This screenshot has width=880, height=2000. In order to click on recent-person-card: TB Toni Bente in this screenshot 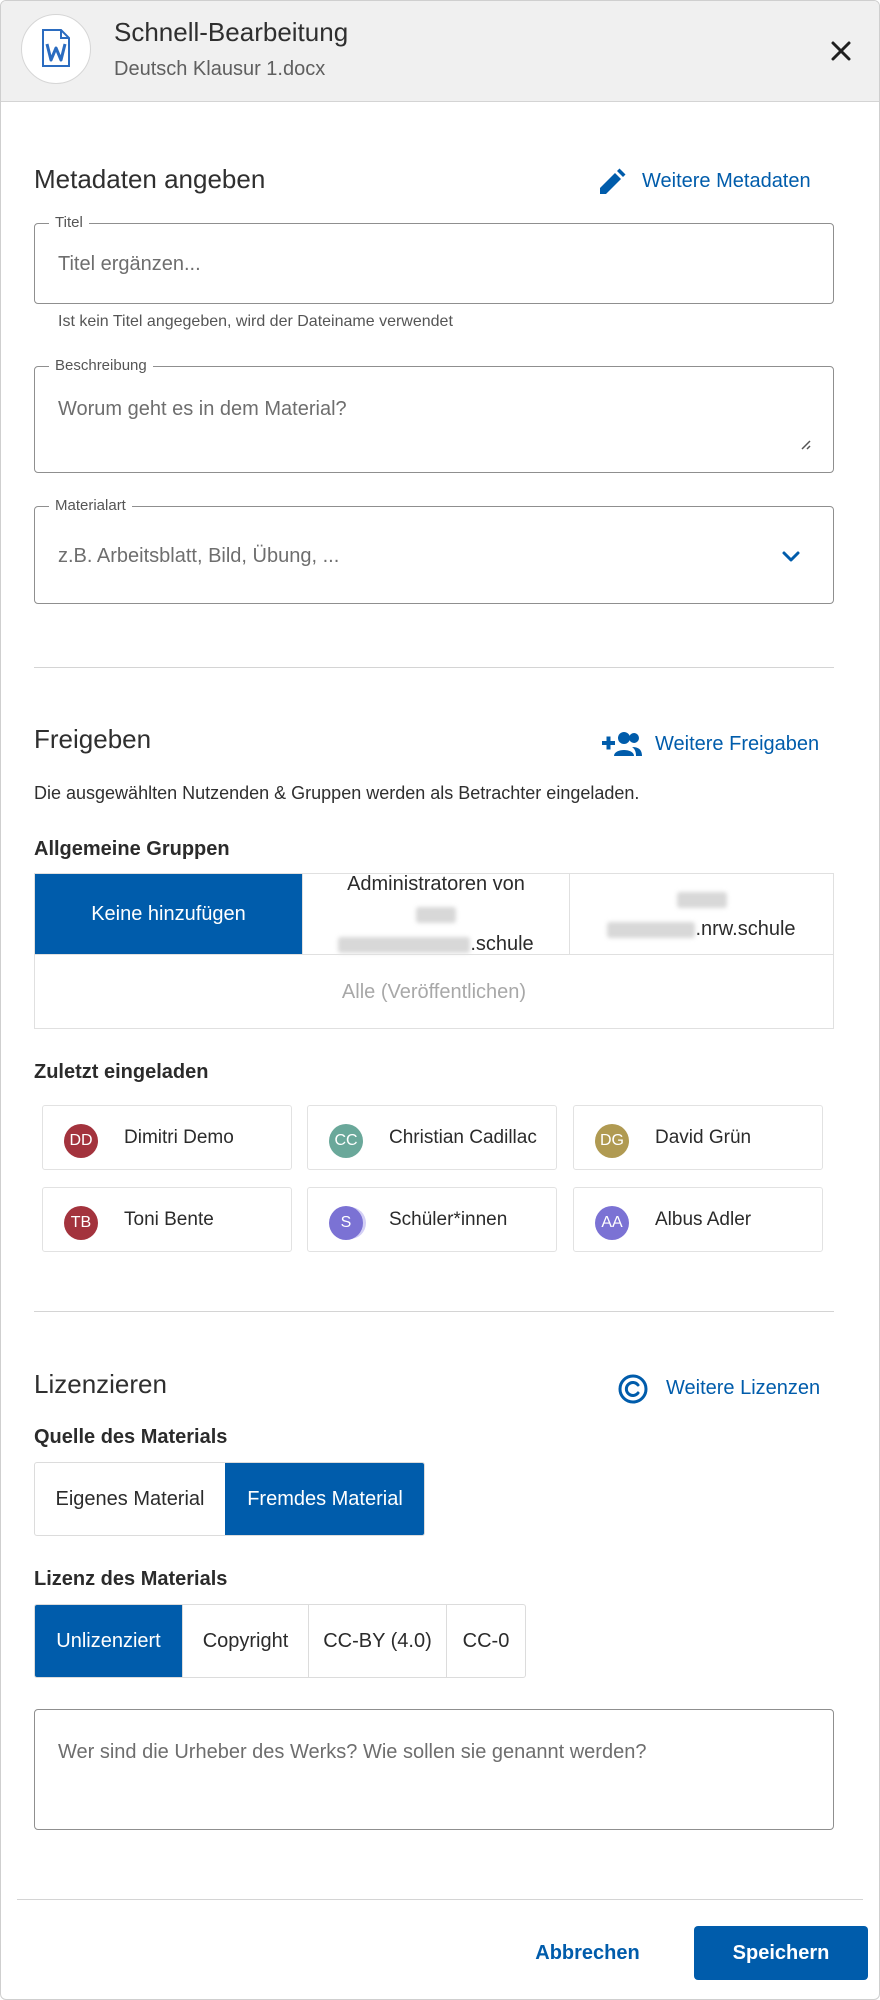, I will do `click(167, 1219)`.